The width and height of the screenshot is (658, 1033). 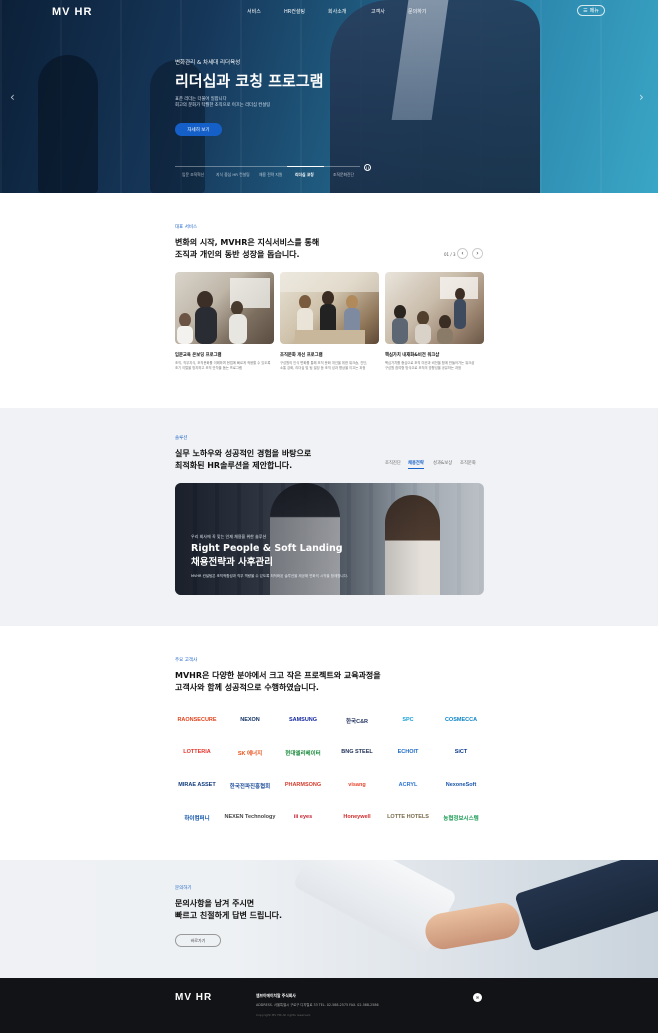 I want to click on client-logo: 한국C&R, so click(x=357, y=722).